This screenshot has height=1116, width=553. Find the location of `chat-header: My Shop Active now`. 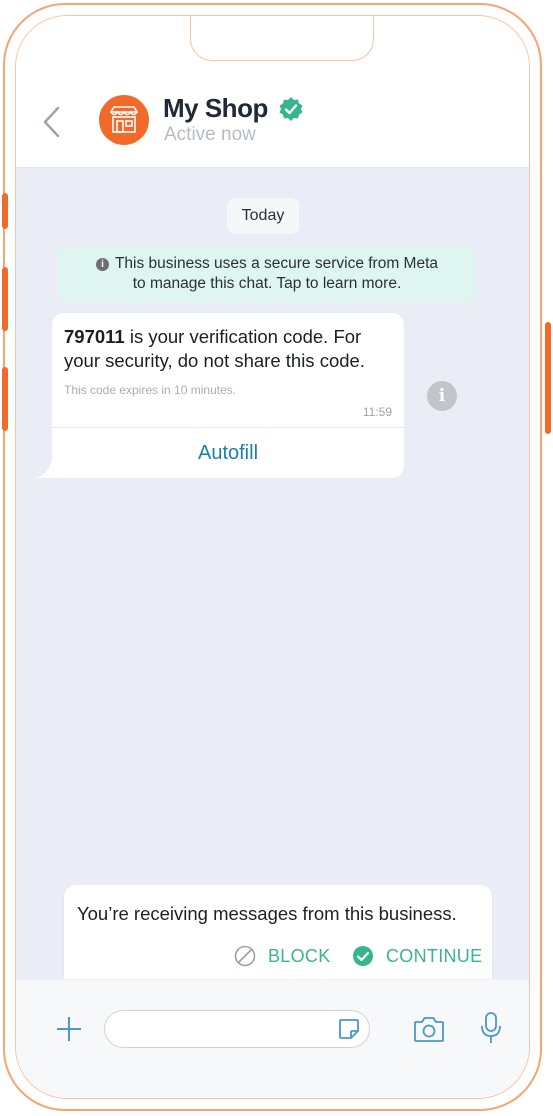

chat-header: My Shop Active now is located at coordinates (272, 92).